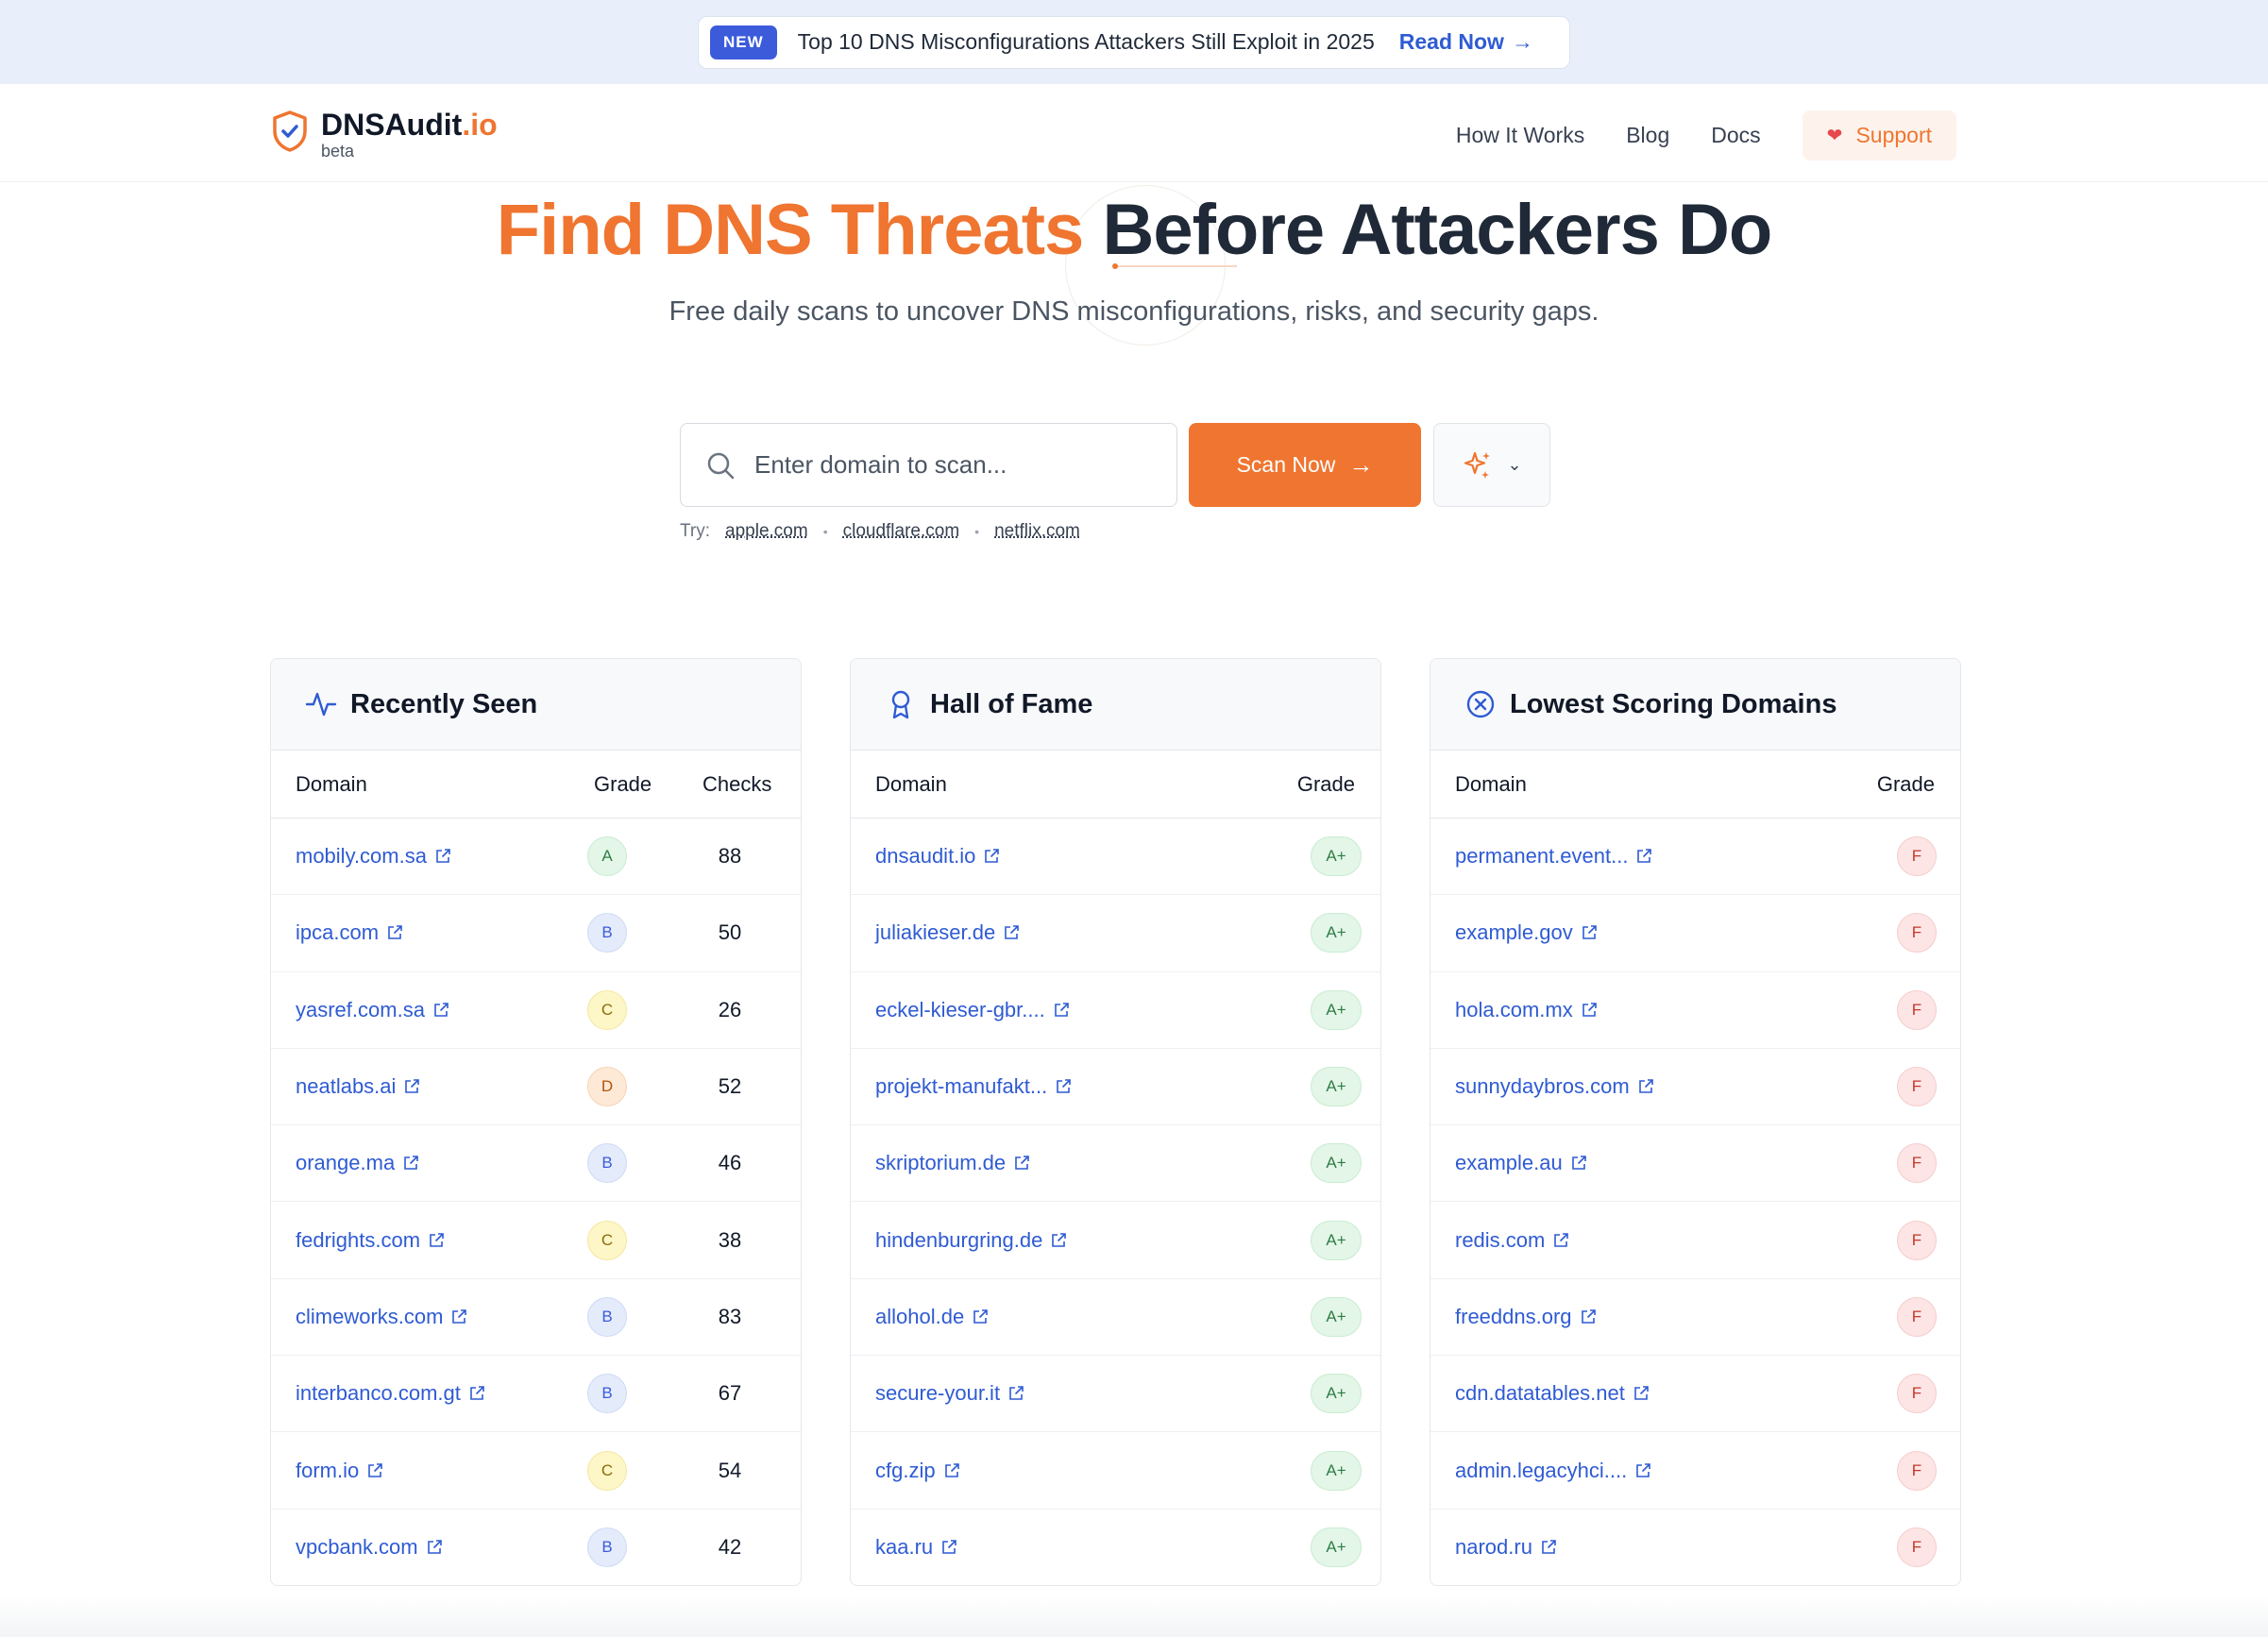 The image size is (2268, 1637). What do you see at coordinates (1552, 1393) in the screenshot?
I see `domain-link: cdn.datatables.net` at bounding box center [1552, 1393].